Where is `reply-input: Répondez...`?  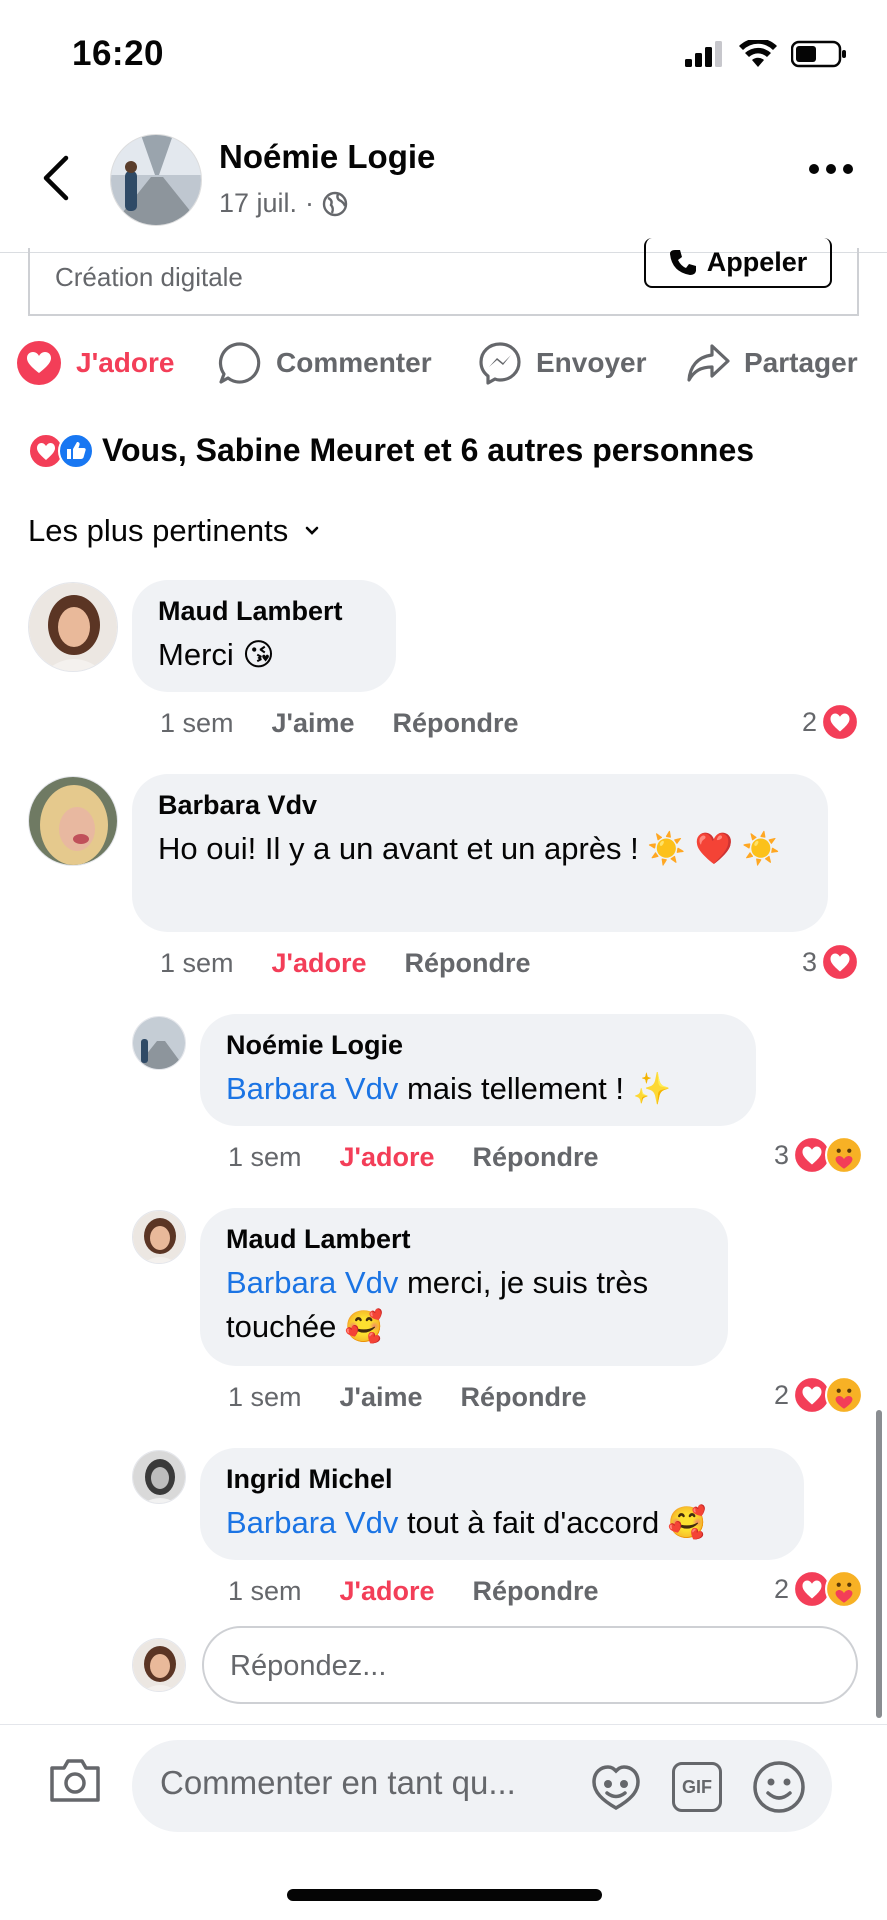
reply-input: Répondez... is located at coordinates (530, 1665).